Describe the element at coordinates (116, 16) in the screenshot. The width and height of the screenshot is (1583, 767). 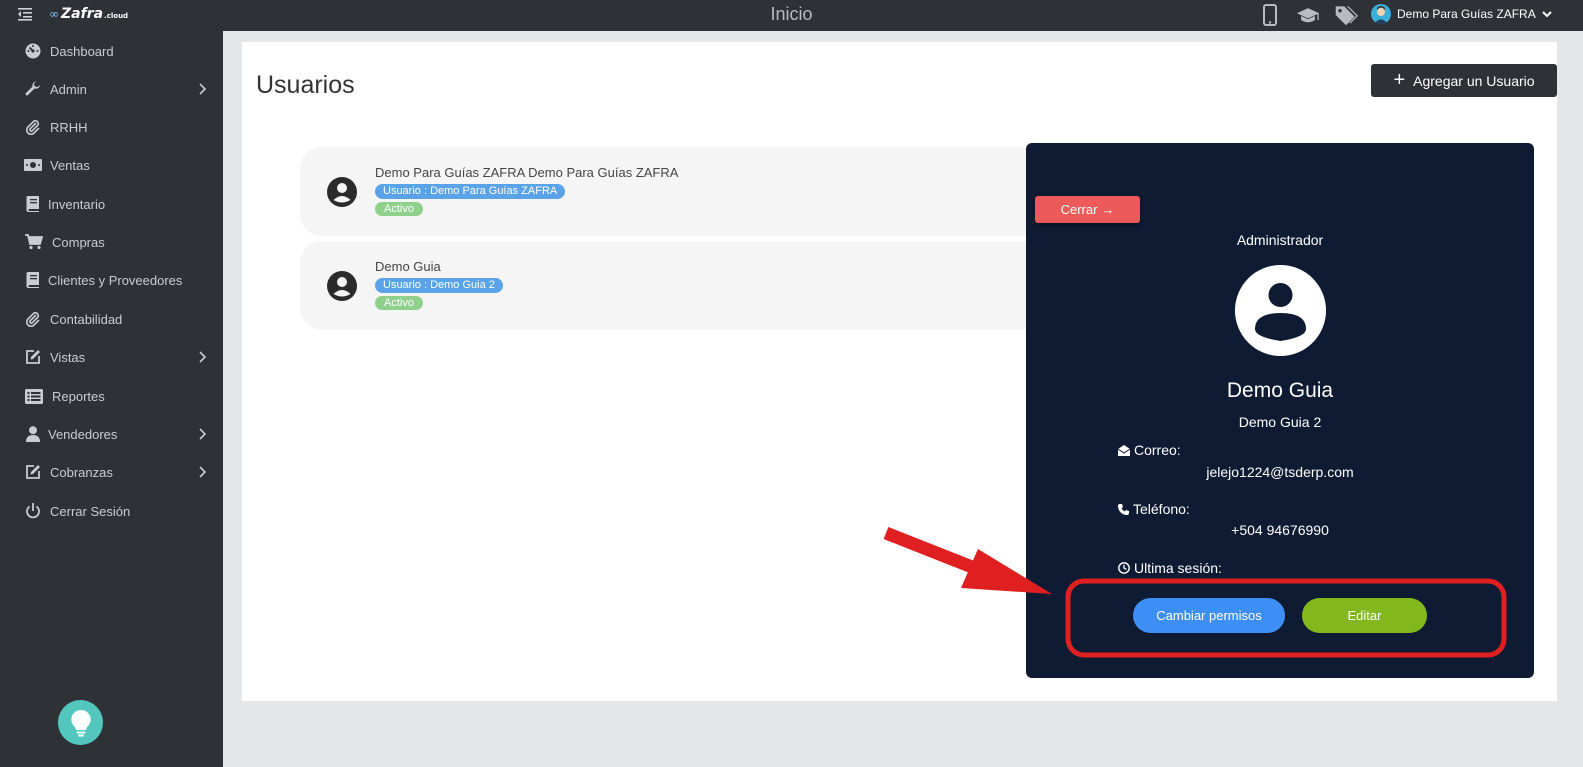
I see `logo-suffix: .cloud` at that location.